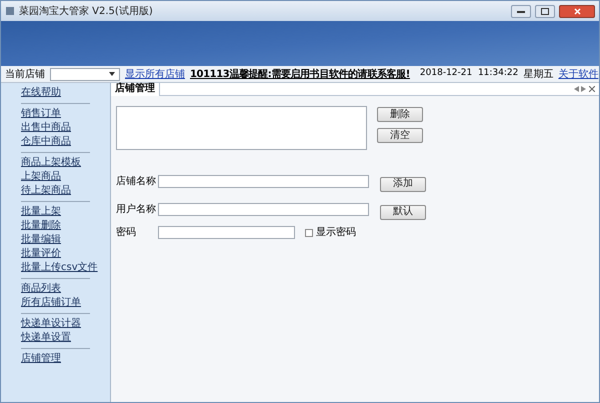 This screenshot has height=403, width=600. What do you see at coordinates (136, 209) in the screenshot?
I see `field-label: 用户名称` at bounding box center [136, 209].